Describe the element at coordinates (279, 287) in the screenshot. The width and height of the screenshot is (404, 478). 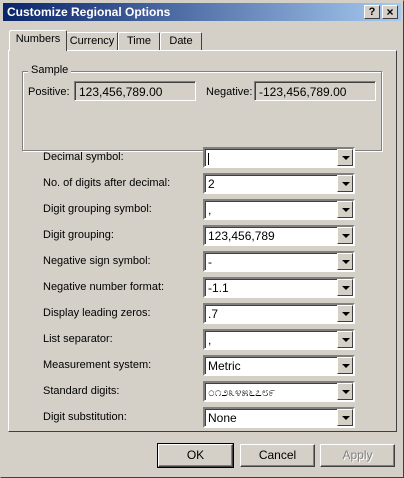
I see `negative-number-format-combo: -1.1` at that location.